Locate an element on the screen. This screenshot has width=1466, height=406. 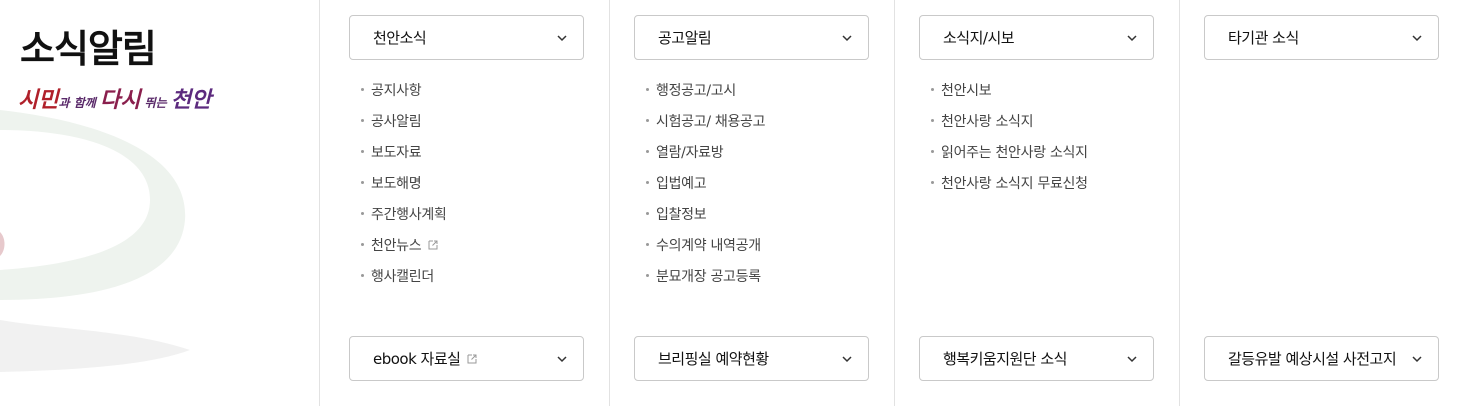
select-label: 갈등유발 예상시설 사전고지 is located at coordinates (1312, 359).